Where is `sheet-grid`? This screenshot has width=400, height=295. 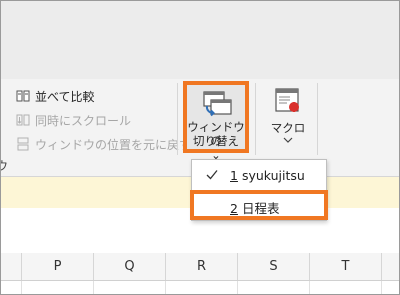 sheet-grid is located at coordinates (200, 287).